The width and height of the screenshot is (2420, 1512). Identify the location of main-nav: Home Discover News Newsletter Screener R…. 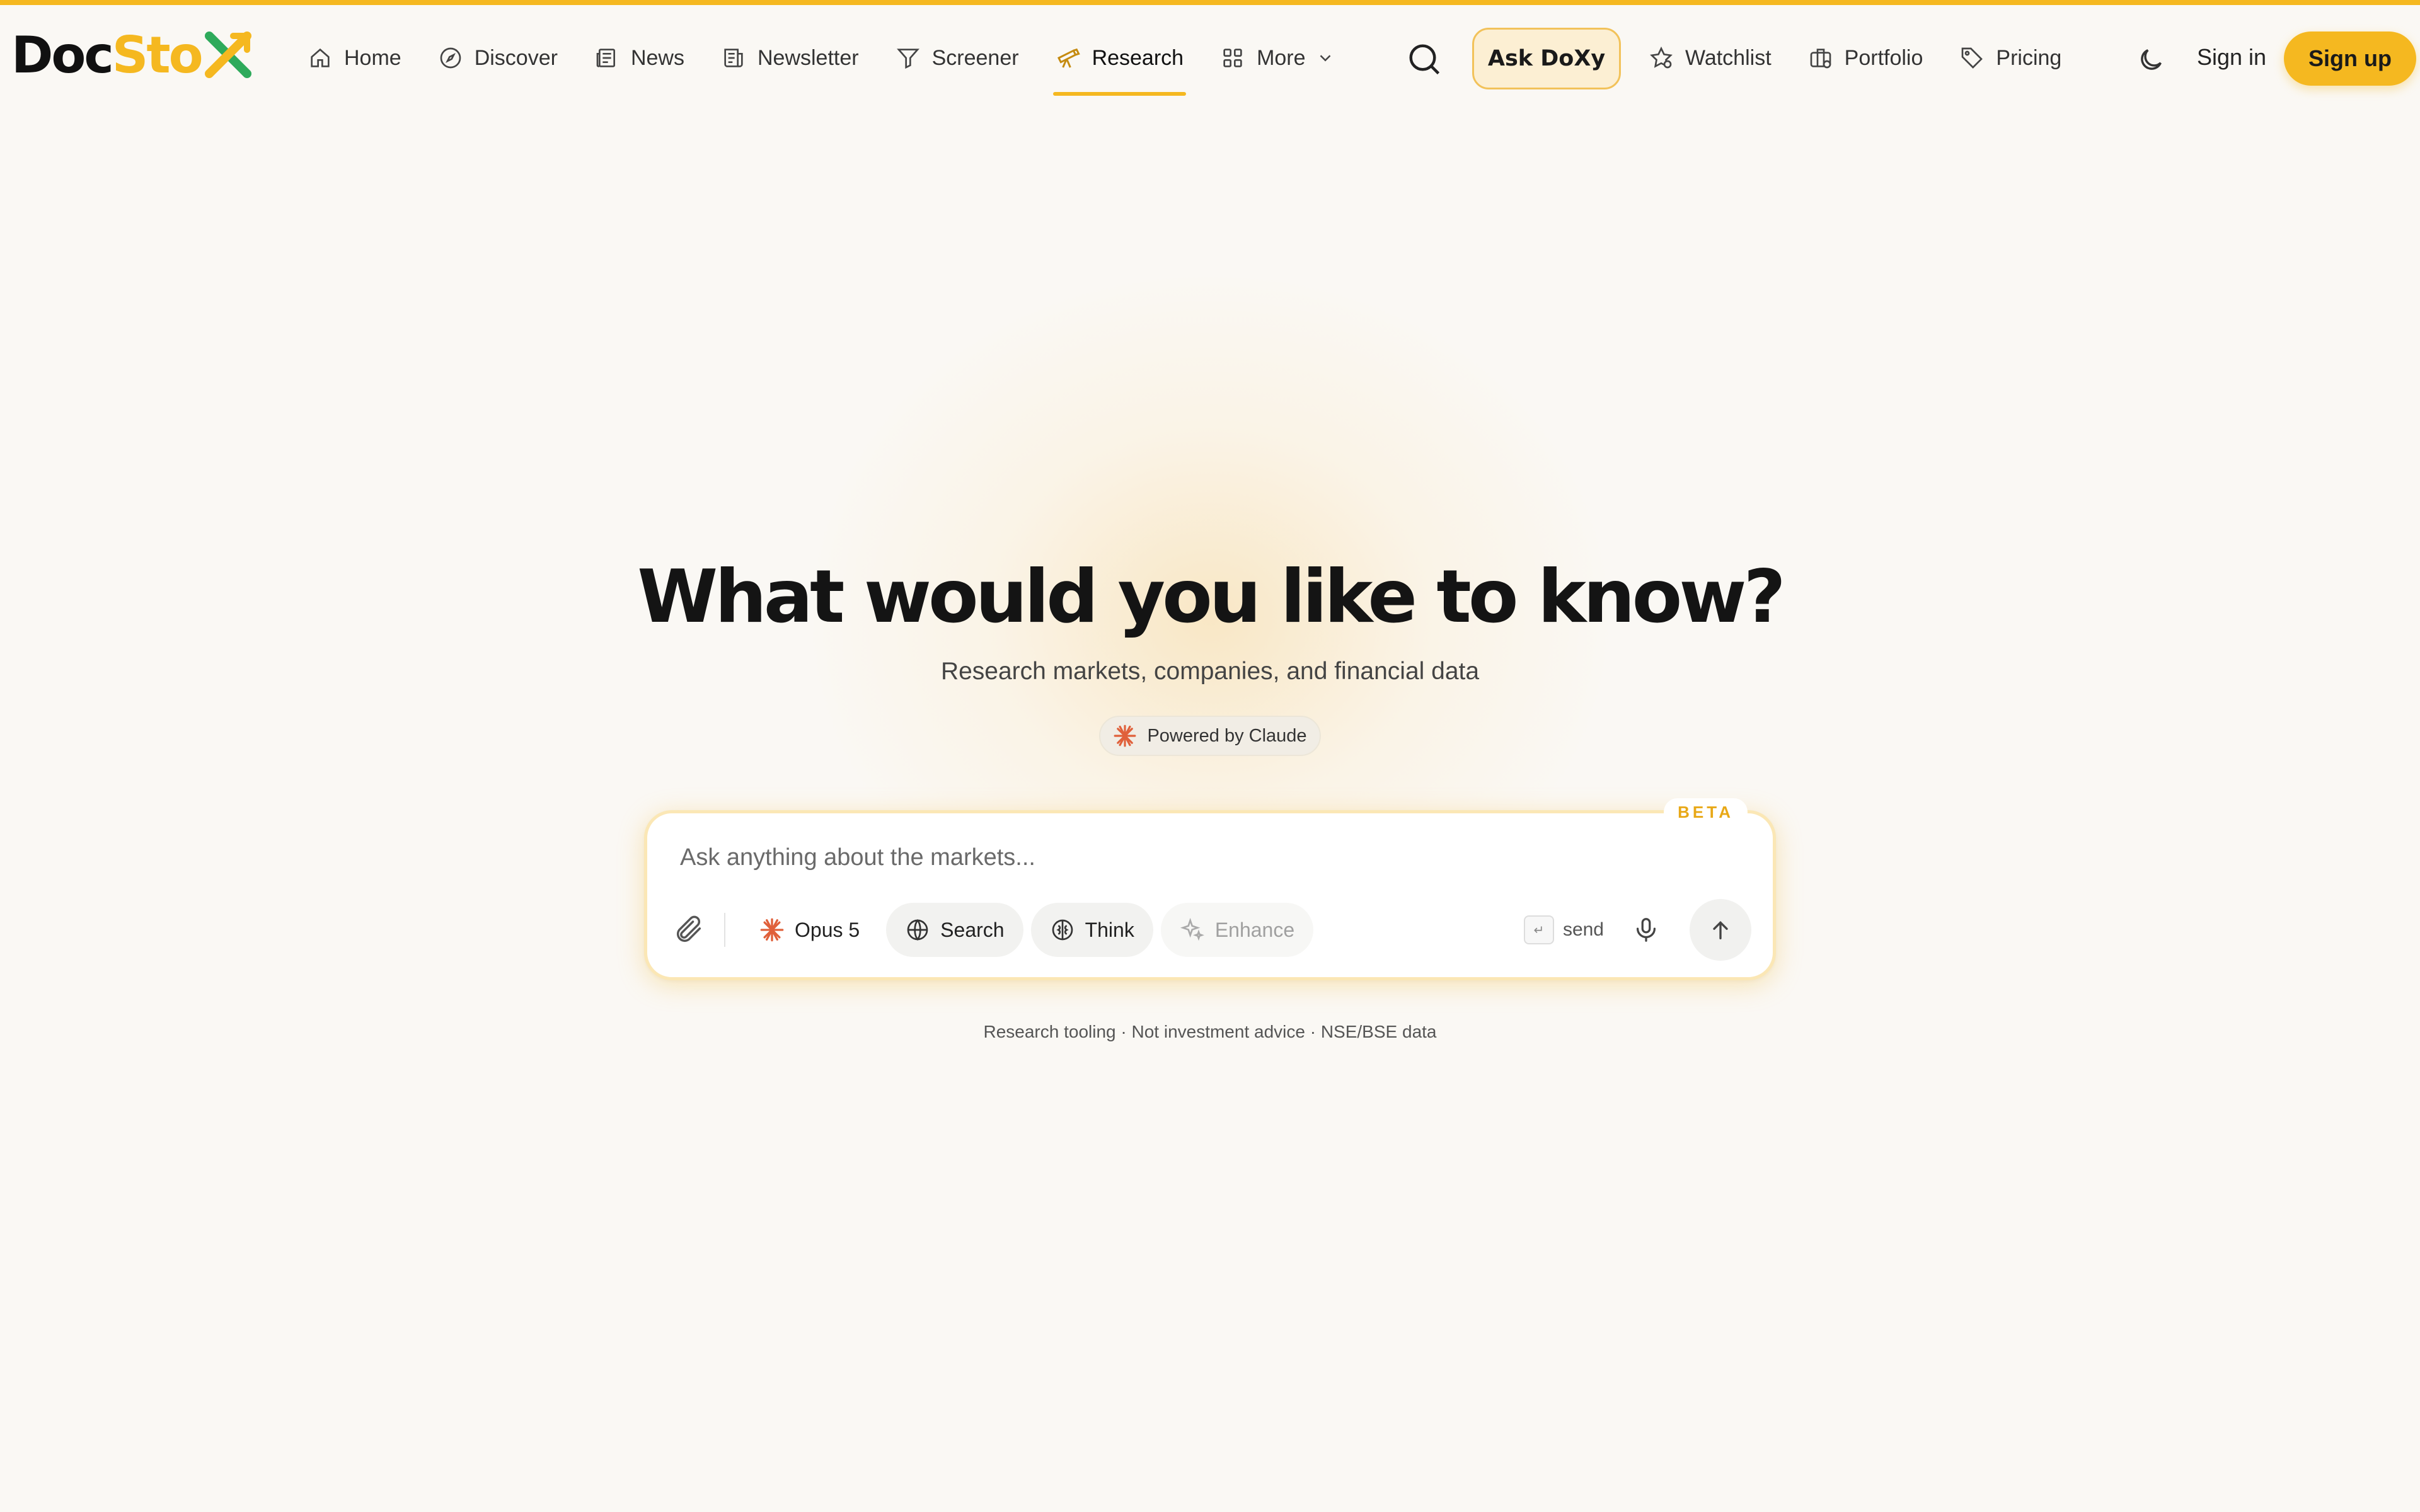
(840, 65).